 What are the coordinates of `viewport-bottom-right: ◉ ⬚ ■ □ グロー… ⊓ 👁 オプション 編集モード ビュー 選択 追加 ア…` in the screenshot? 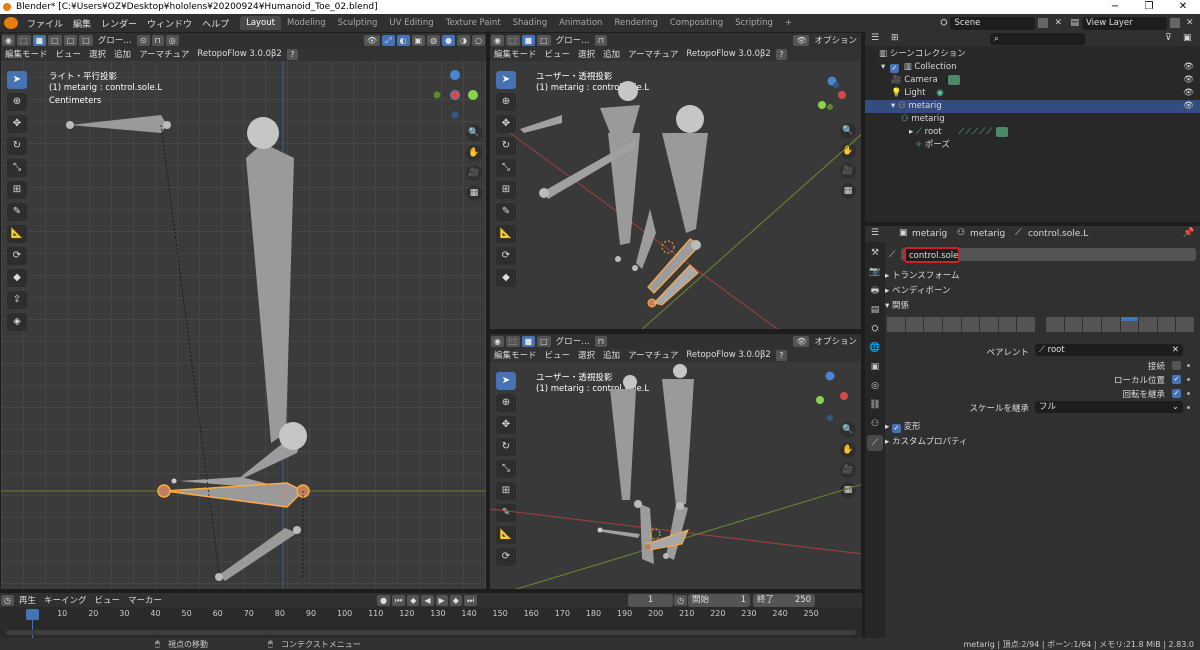 It's located at (675, 461).